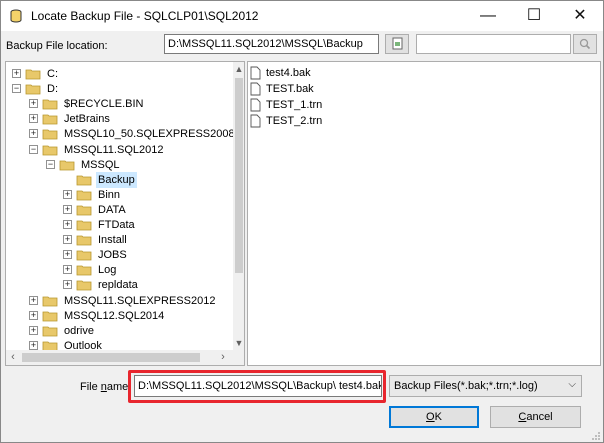 This screenshot has height=443, width=604. What do you see at coordinates (107, 270) in the screenshot?
I see `tree-item-label: Log` at bounding box center [107, 270].